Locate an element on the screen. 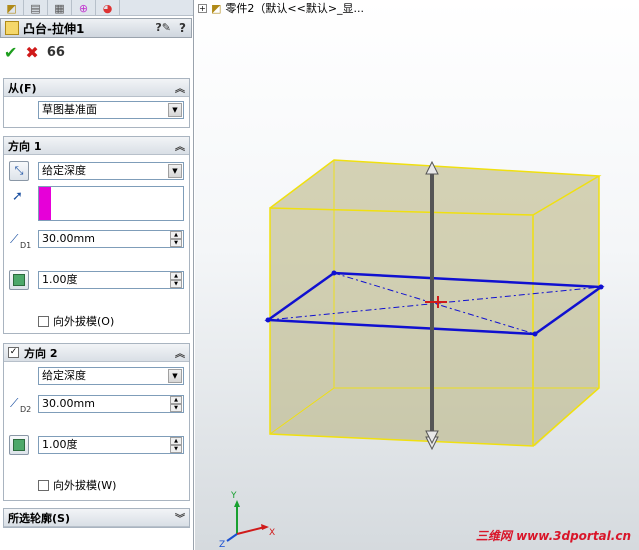 The height and width of the screenshot is (550, 639). triad-y-arrow is located at coordinates (237, 503).